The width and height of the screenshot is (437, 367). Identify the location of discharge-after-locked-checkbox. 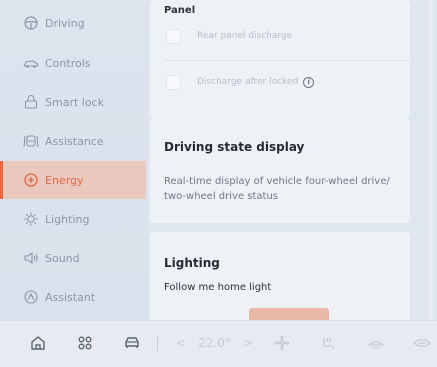
(173, 82).